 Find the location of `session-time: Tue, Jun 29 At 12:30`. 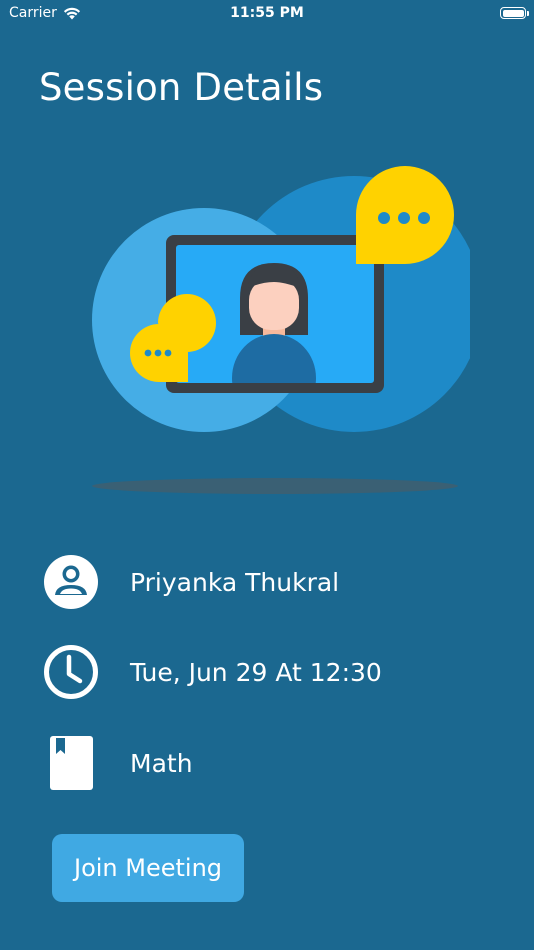

session-time: Tue, Jun 29 At 12:30 is located at coordinates (256, 672).